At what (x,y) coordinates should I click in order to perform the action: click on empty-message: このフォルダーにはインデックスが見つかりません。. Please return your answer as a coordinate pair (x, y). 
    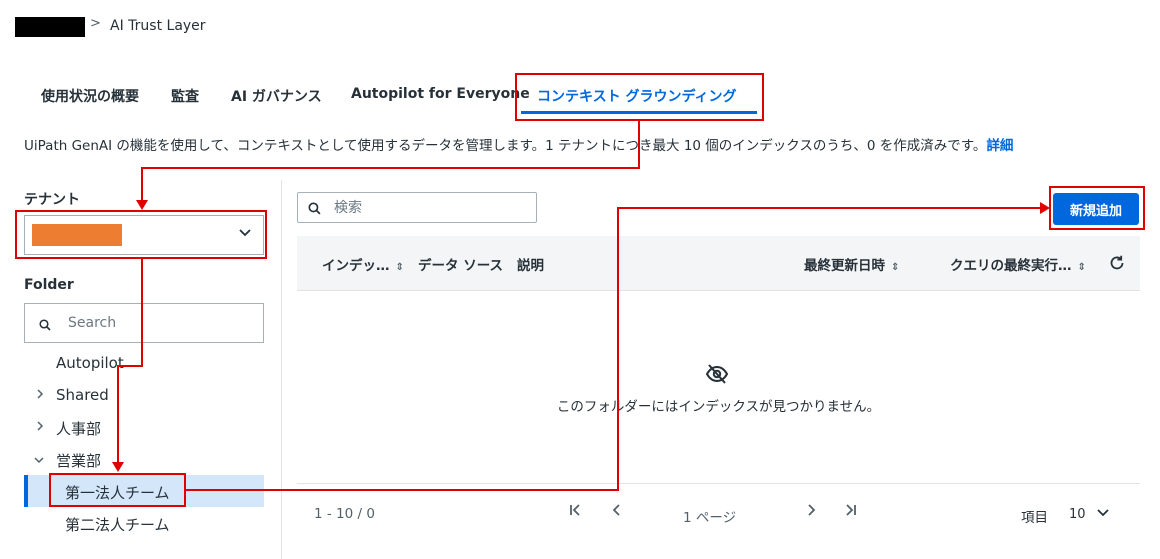
    Looking at the image, I should click on (718, 407).